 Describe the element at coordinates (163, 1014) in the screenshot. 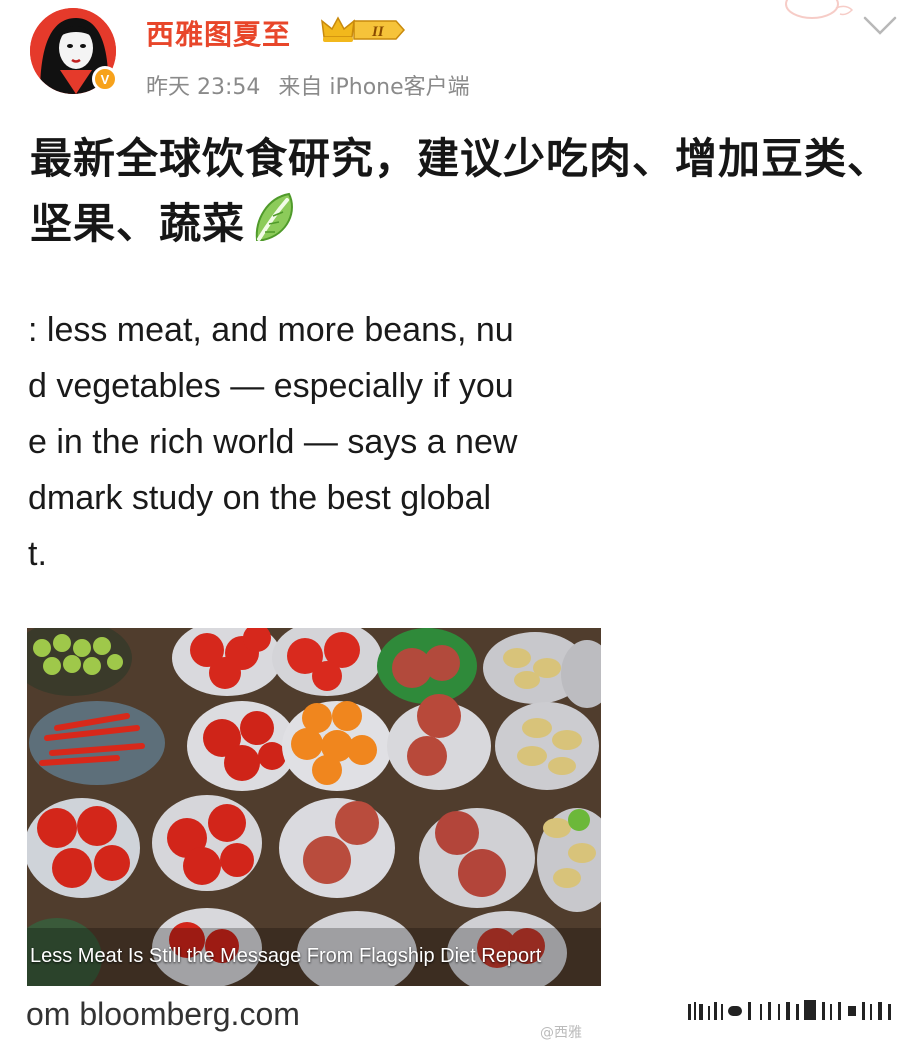

I see `article-source-link: om bloomberg.com` at that location.